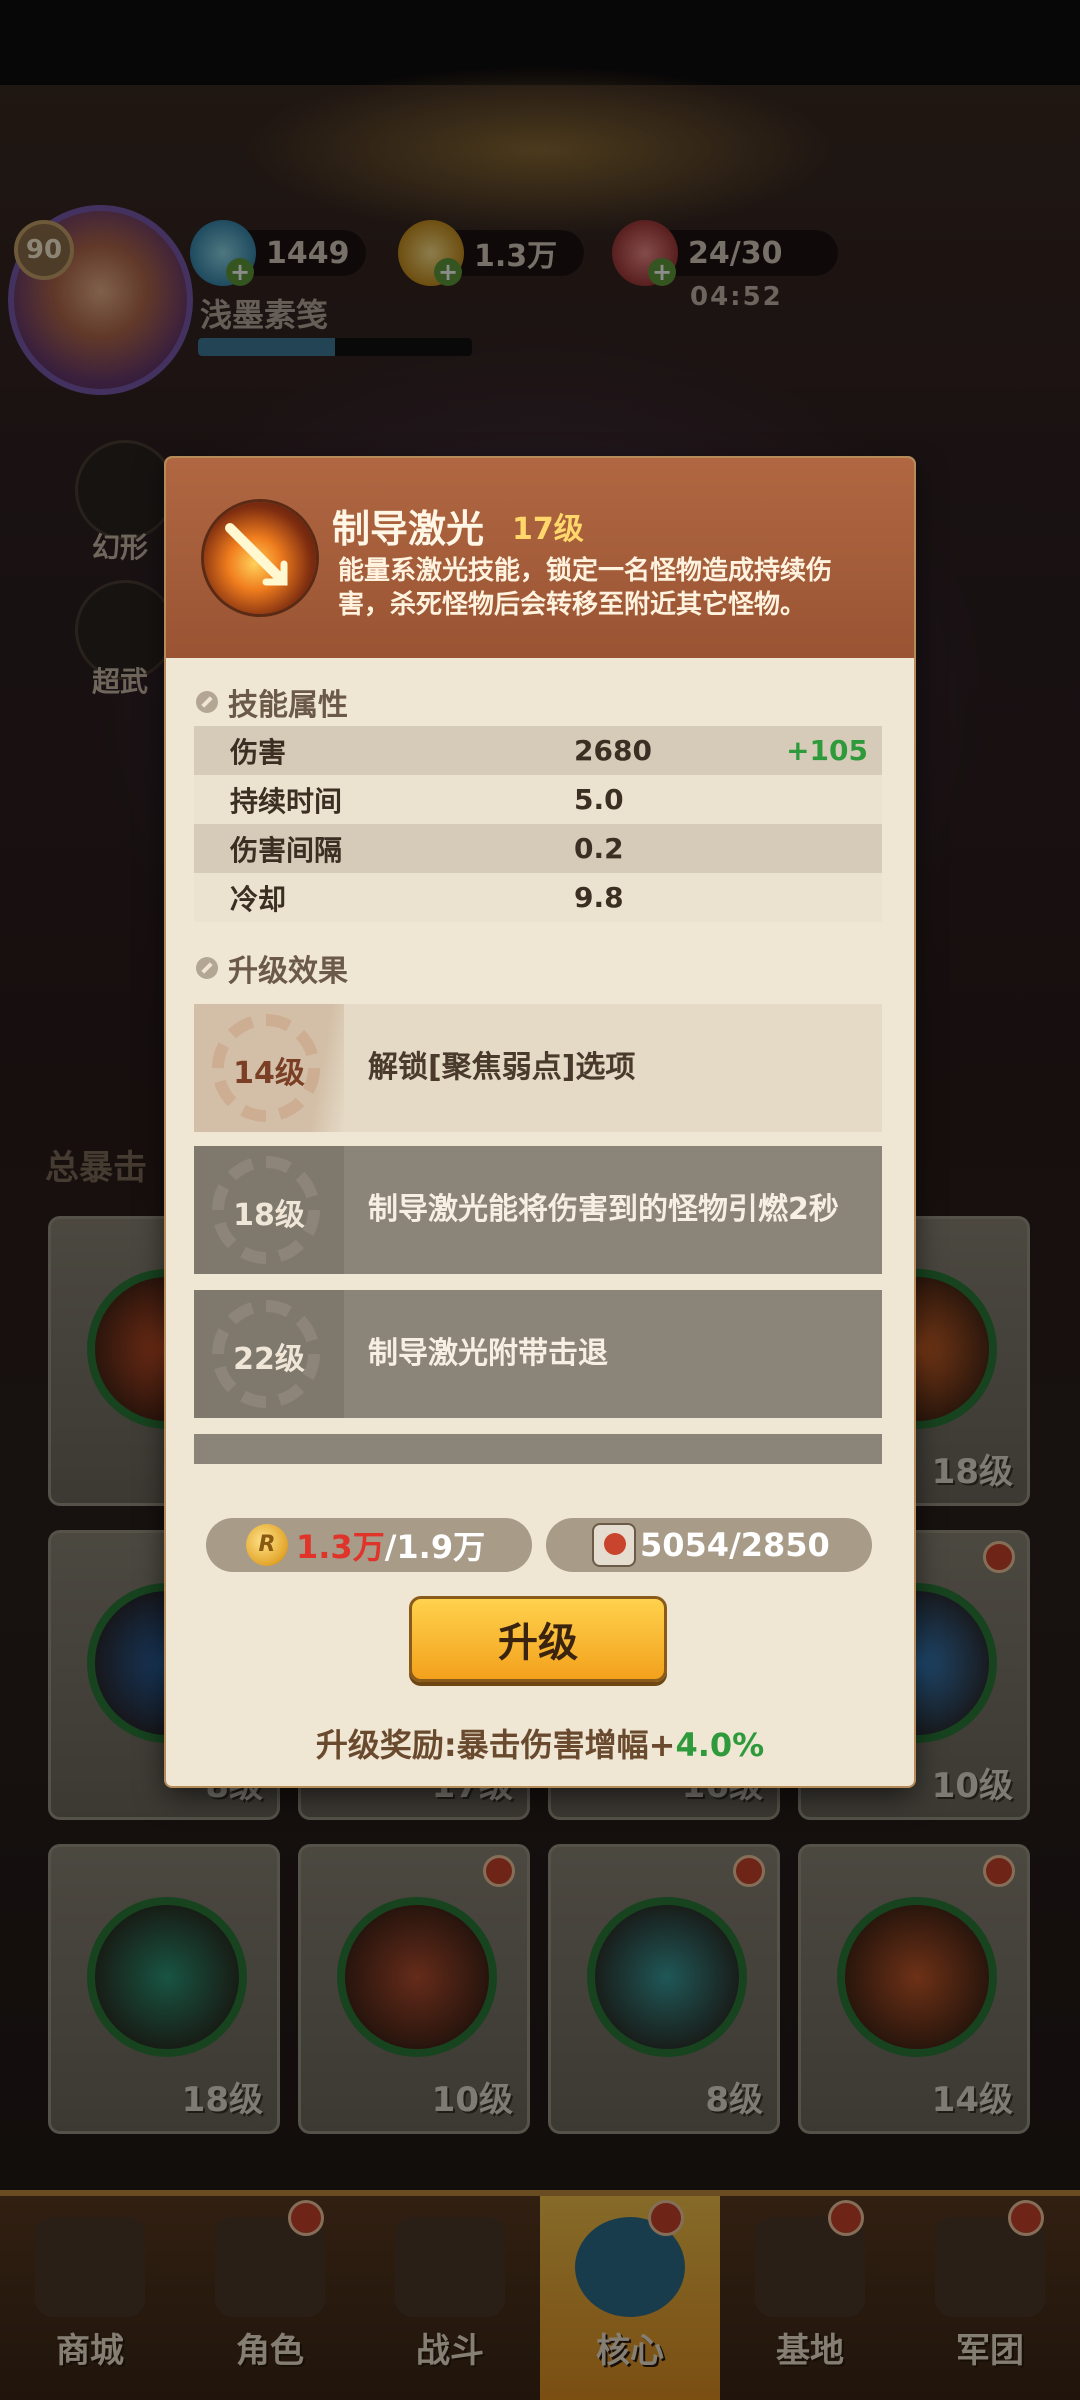 This screenshot has height=2400, width=1080. Describe the element at coordinates (288, 971) in the screenshot. I see `effects-title: 升级效果` at that location.